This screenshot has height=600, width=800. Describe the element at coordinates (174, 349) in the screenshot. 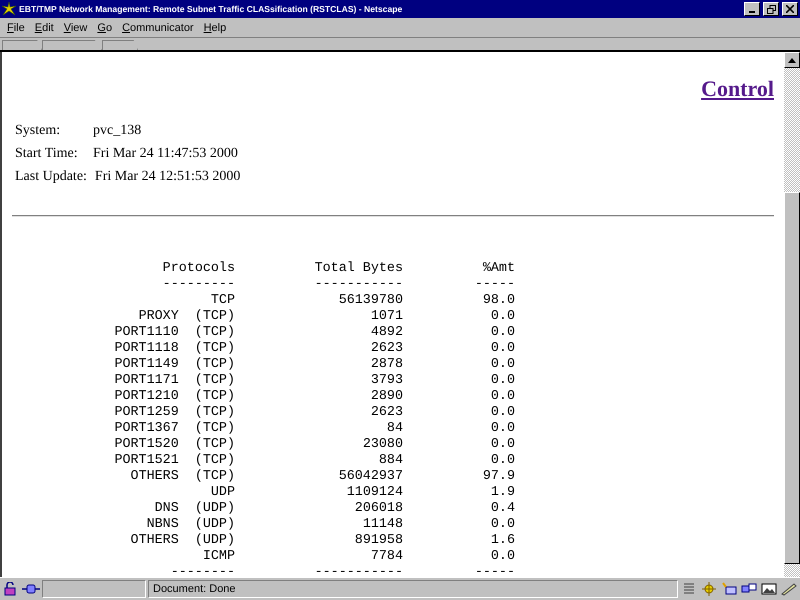

I see `table-cell-text: PORT1118 (TCP)` at that location.